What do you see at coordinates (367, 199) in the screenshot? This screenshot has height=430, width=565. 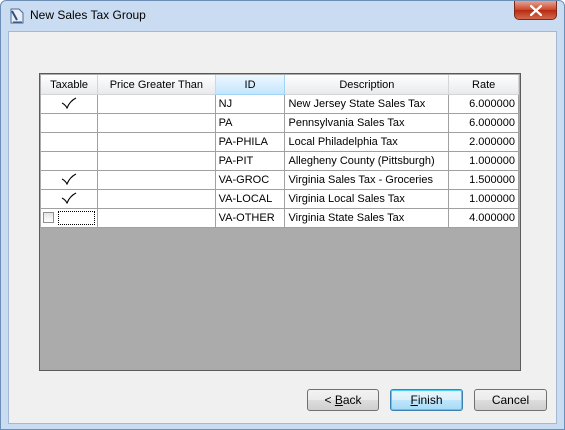 I see `description-cell: Virginia Local Sales Tax` at bounding box center [367, 199].